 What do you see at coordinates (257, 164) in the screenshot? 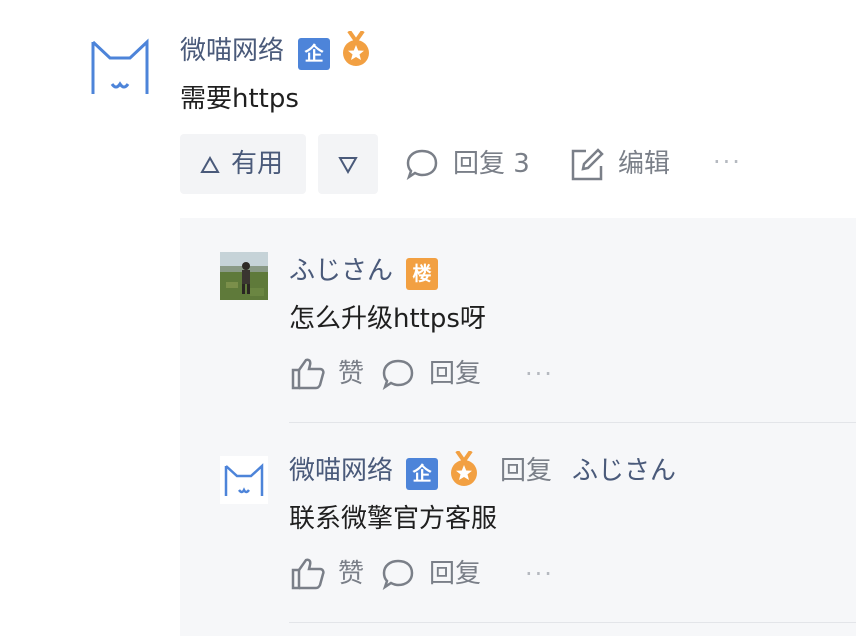
I see `upvote-label: 有用` at bounding box center [257, 164].